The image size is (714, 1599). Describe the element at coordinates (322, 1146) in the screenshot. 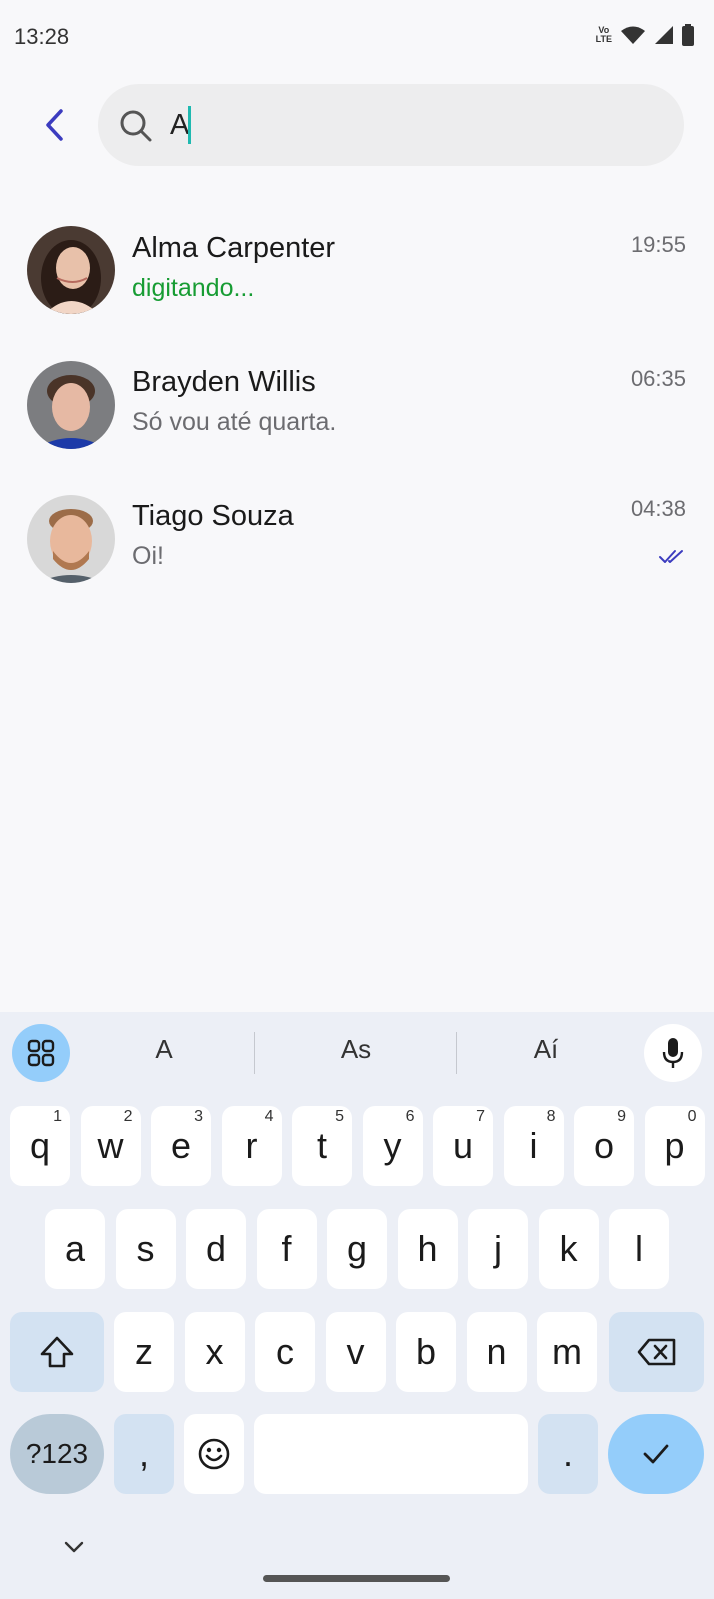

I see `key-t: t5` at that location.